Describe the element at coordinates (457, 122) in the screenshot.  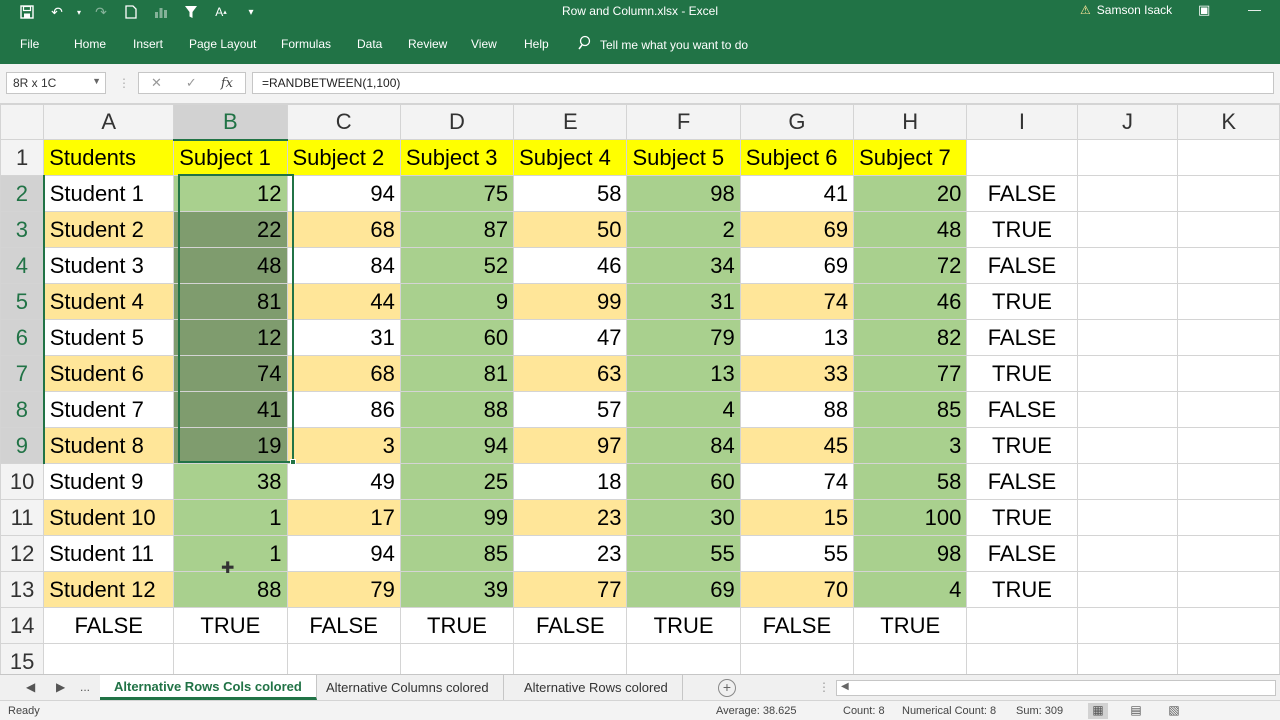
I see `column-header-d: D` at that location.